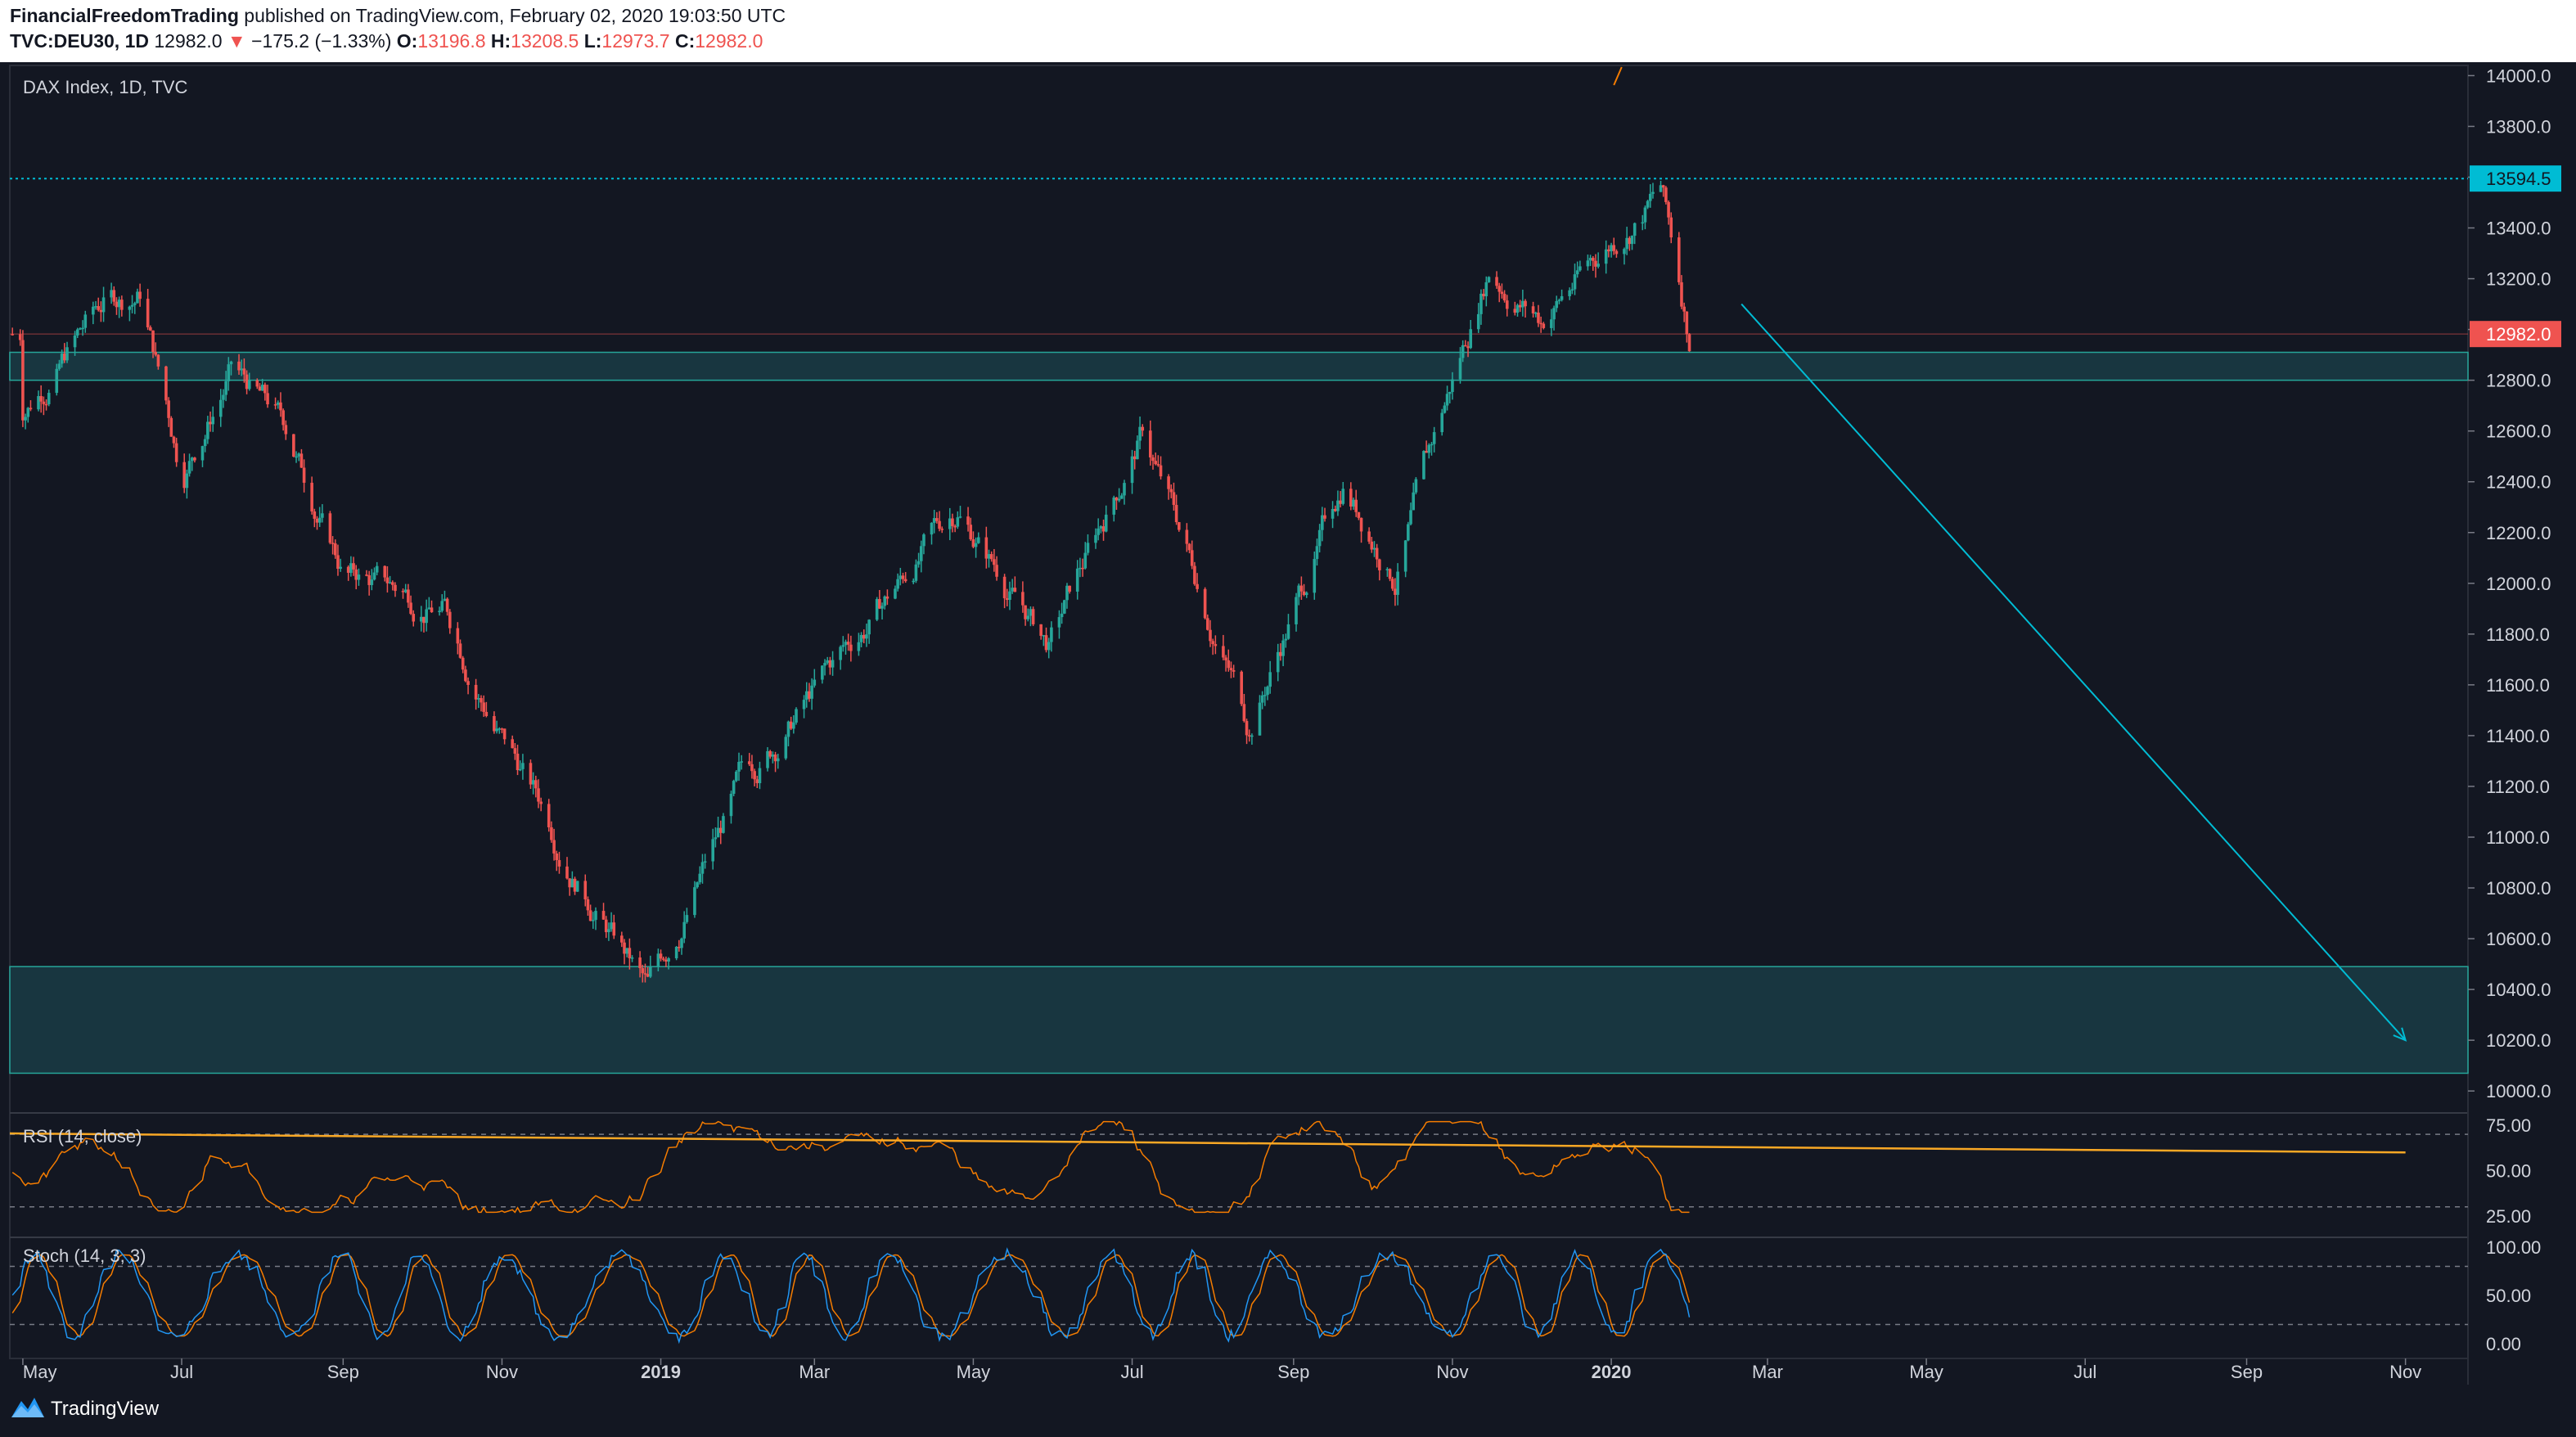 This screenshot has width=2576, height=1437. I want to click on time-tick-label: May, so click(974, 1372).